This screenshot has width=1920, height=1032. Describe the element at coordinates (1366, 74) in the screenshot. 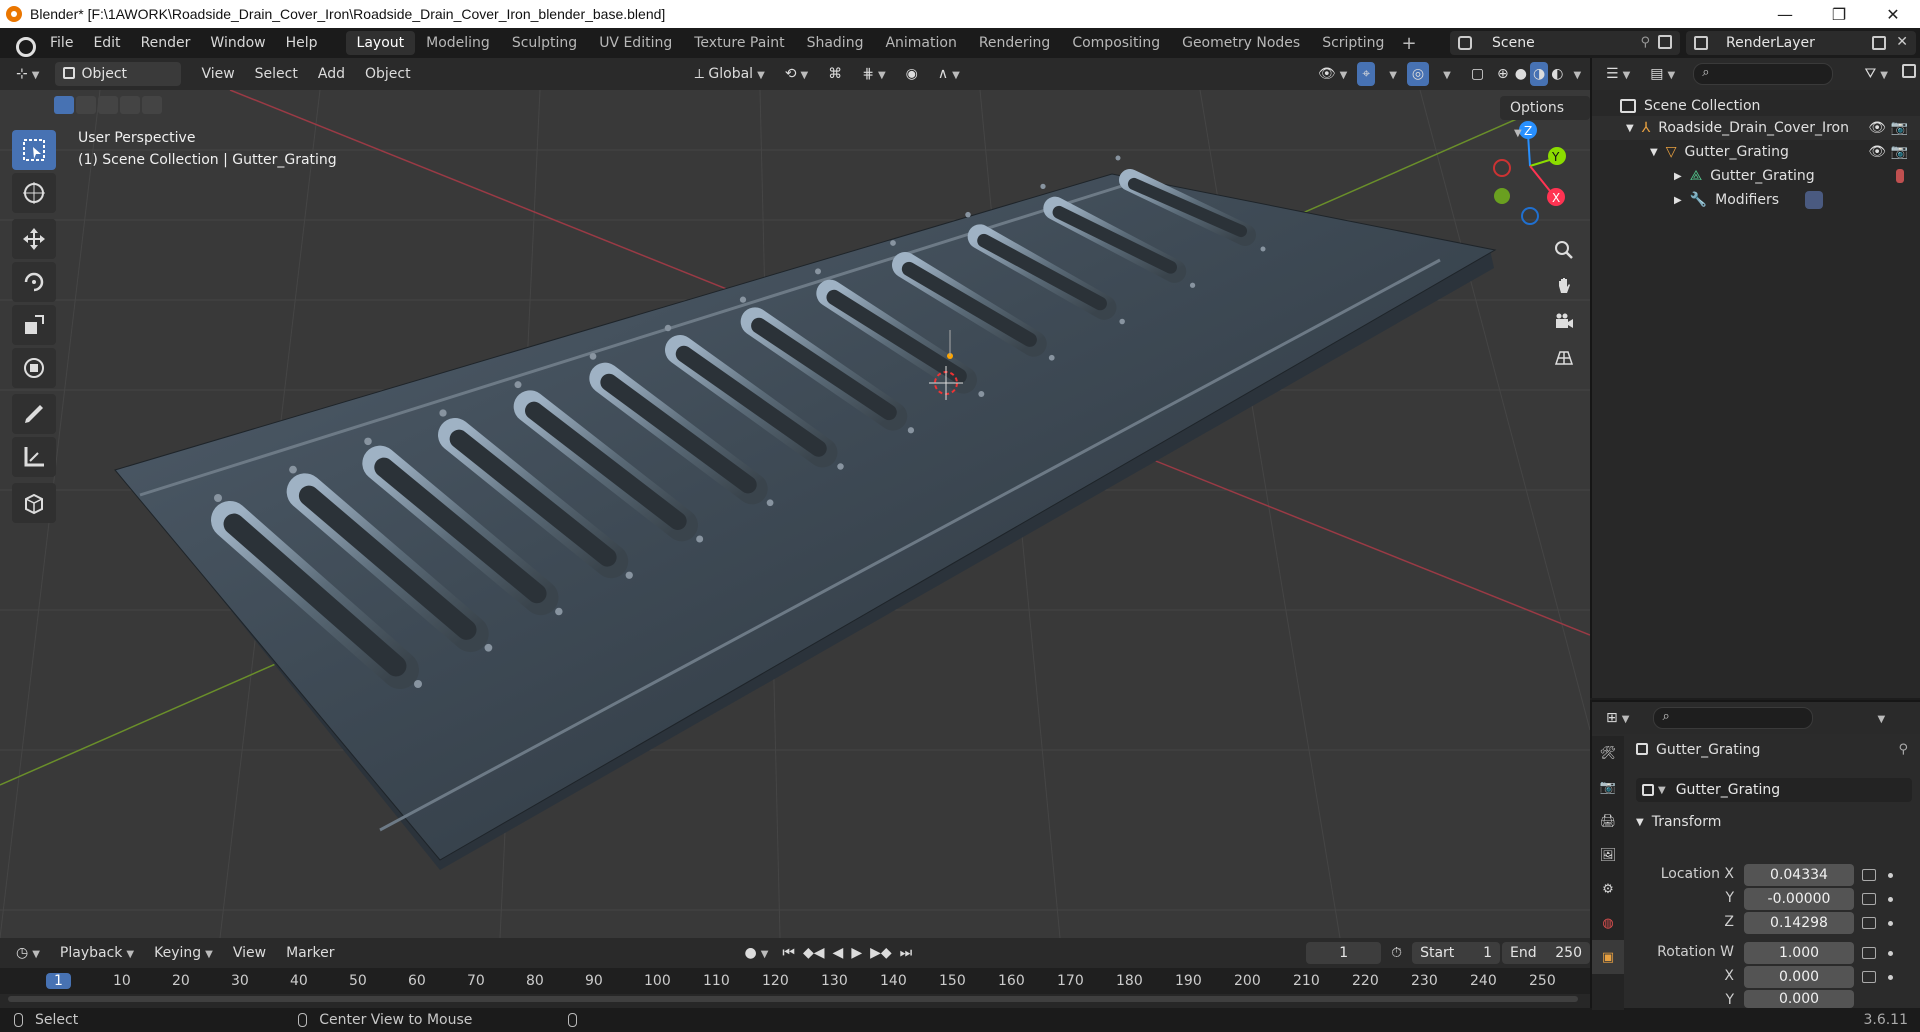

I see `gizmo-toggle-icon: ⌖` at that location.